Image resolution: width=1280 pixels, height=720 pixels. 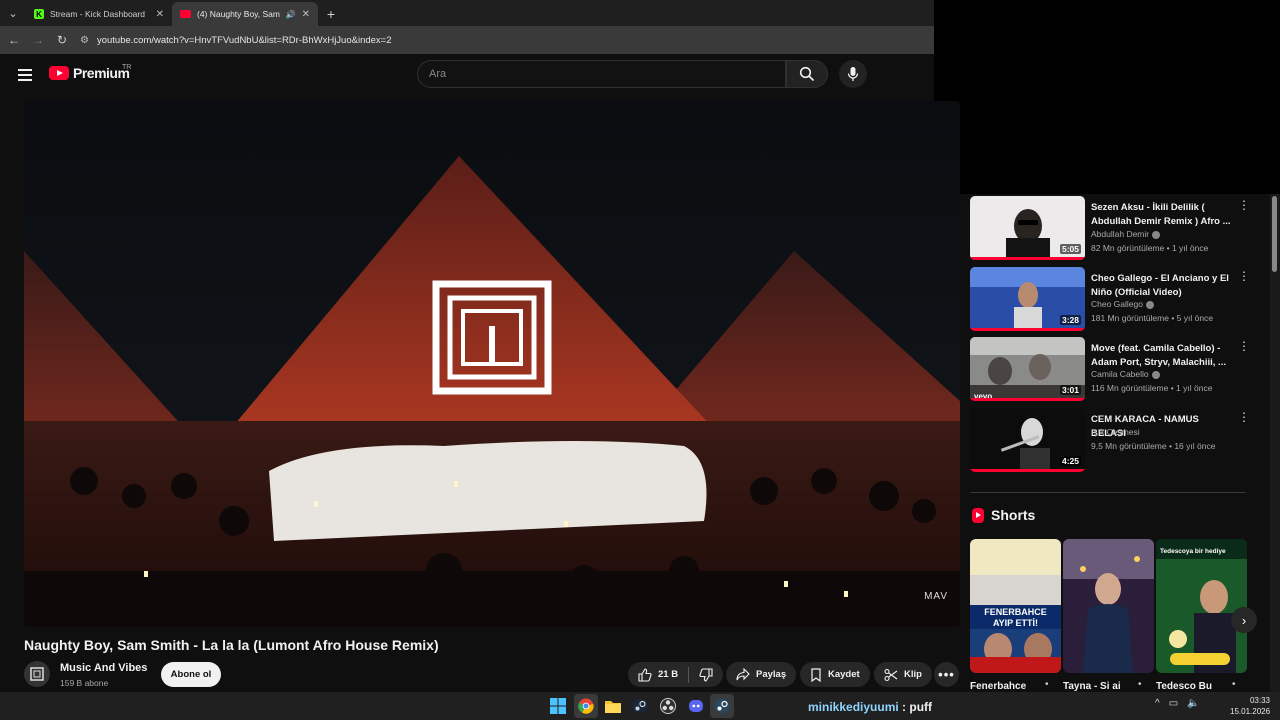 I want to click on like-dislike-group: 21 B, so click(x=676, y=674).